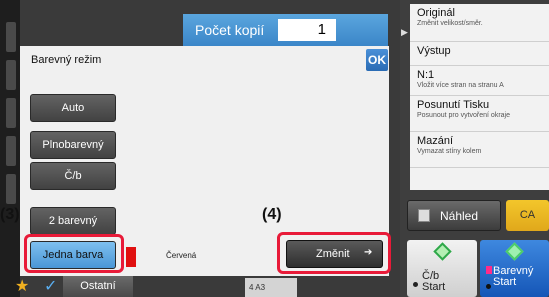 This screenshot has height=297, width=549. Describe the element at coordinates (377, 60) in the screenshot. I see `ok-button: OK` at that location.